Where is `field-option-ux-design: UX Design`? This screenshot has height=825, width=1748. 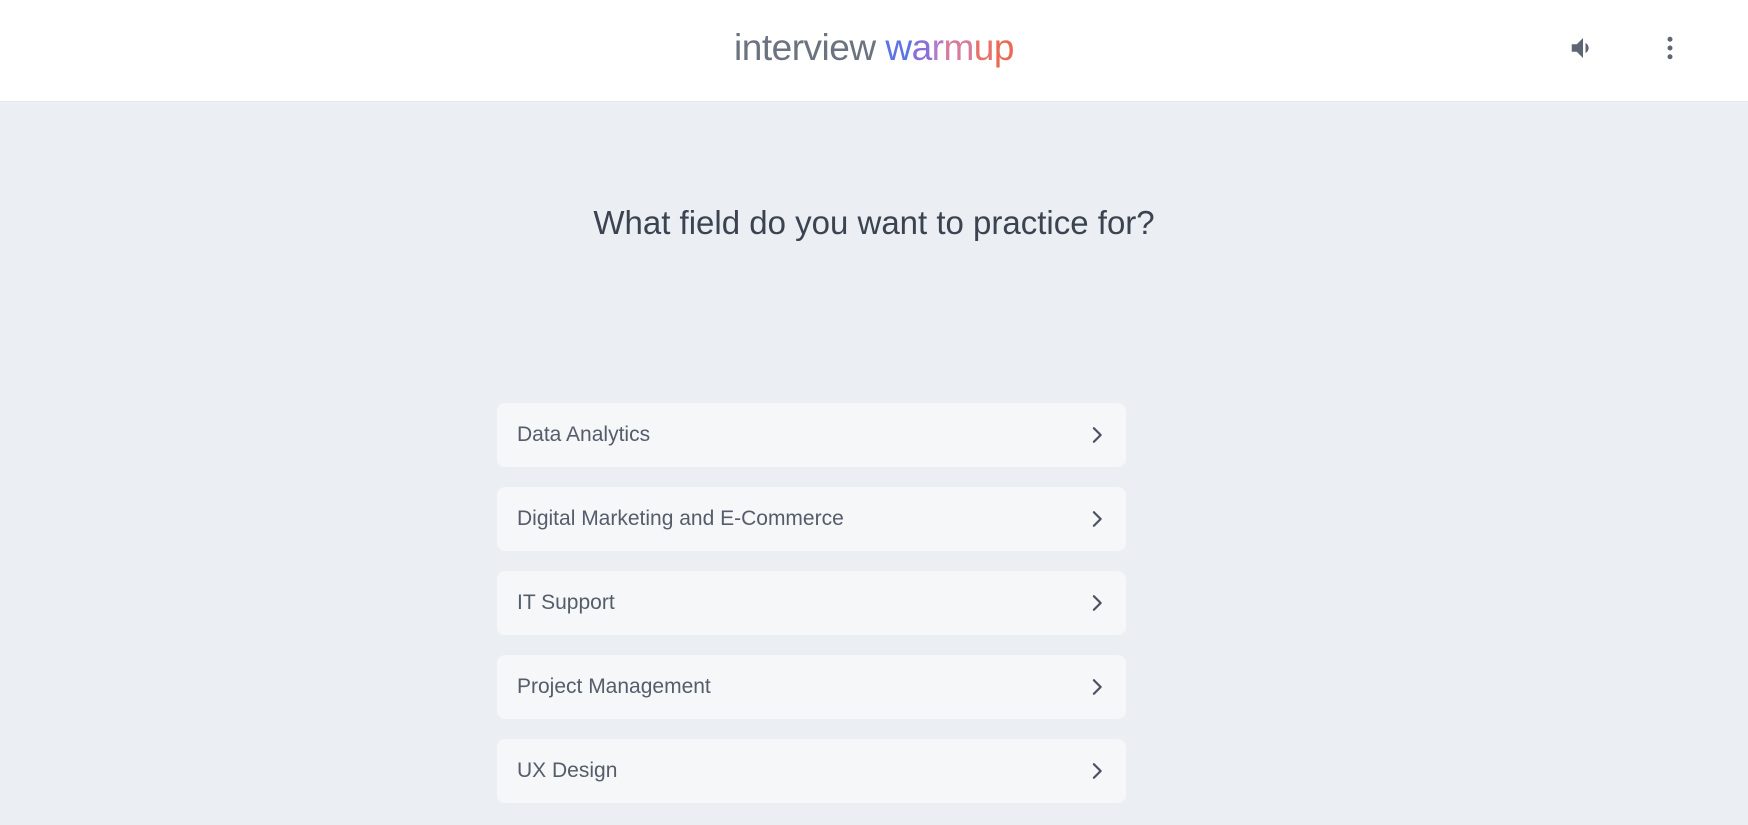 field-option-ux-design: UX Design is located at coordinates (811, 771).